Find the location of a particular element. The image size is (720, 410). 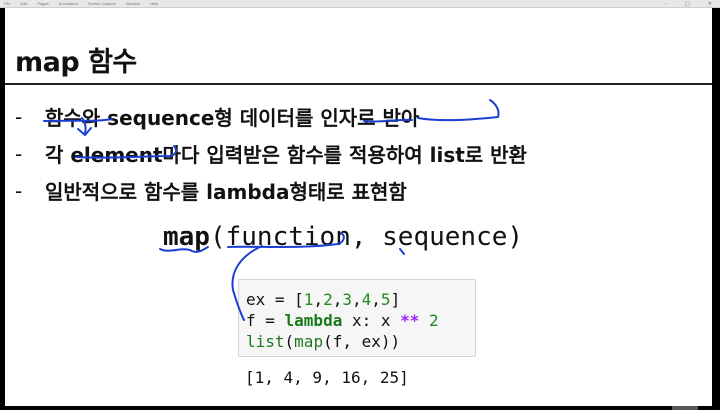

code-token: x is located at coordinates (371, 320).